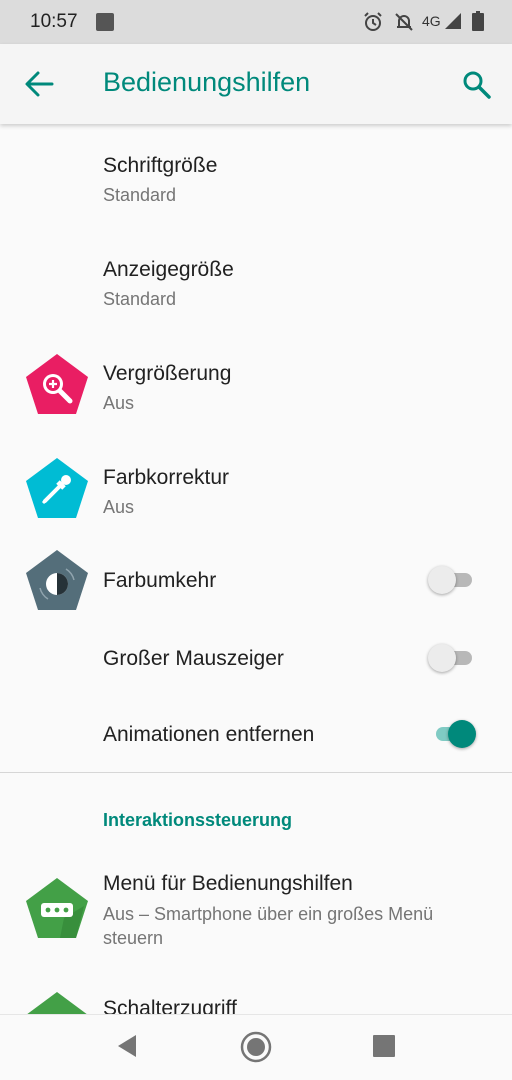  Describe the element at coordinates (209, 734) in the screenshot. I see `item-title: Animationen entfernen` at that location.